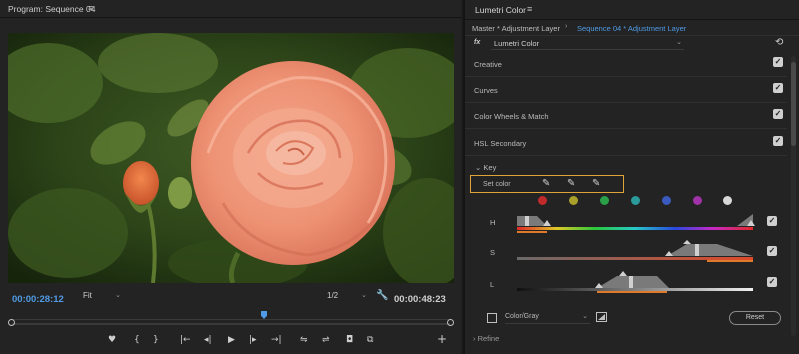 This screenshot has height=354, width=799. What do you see at coordinates (208, 340) in the screenshot?
I see `step-back-button: ◂|` at bounding box center [208, 340].